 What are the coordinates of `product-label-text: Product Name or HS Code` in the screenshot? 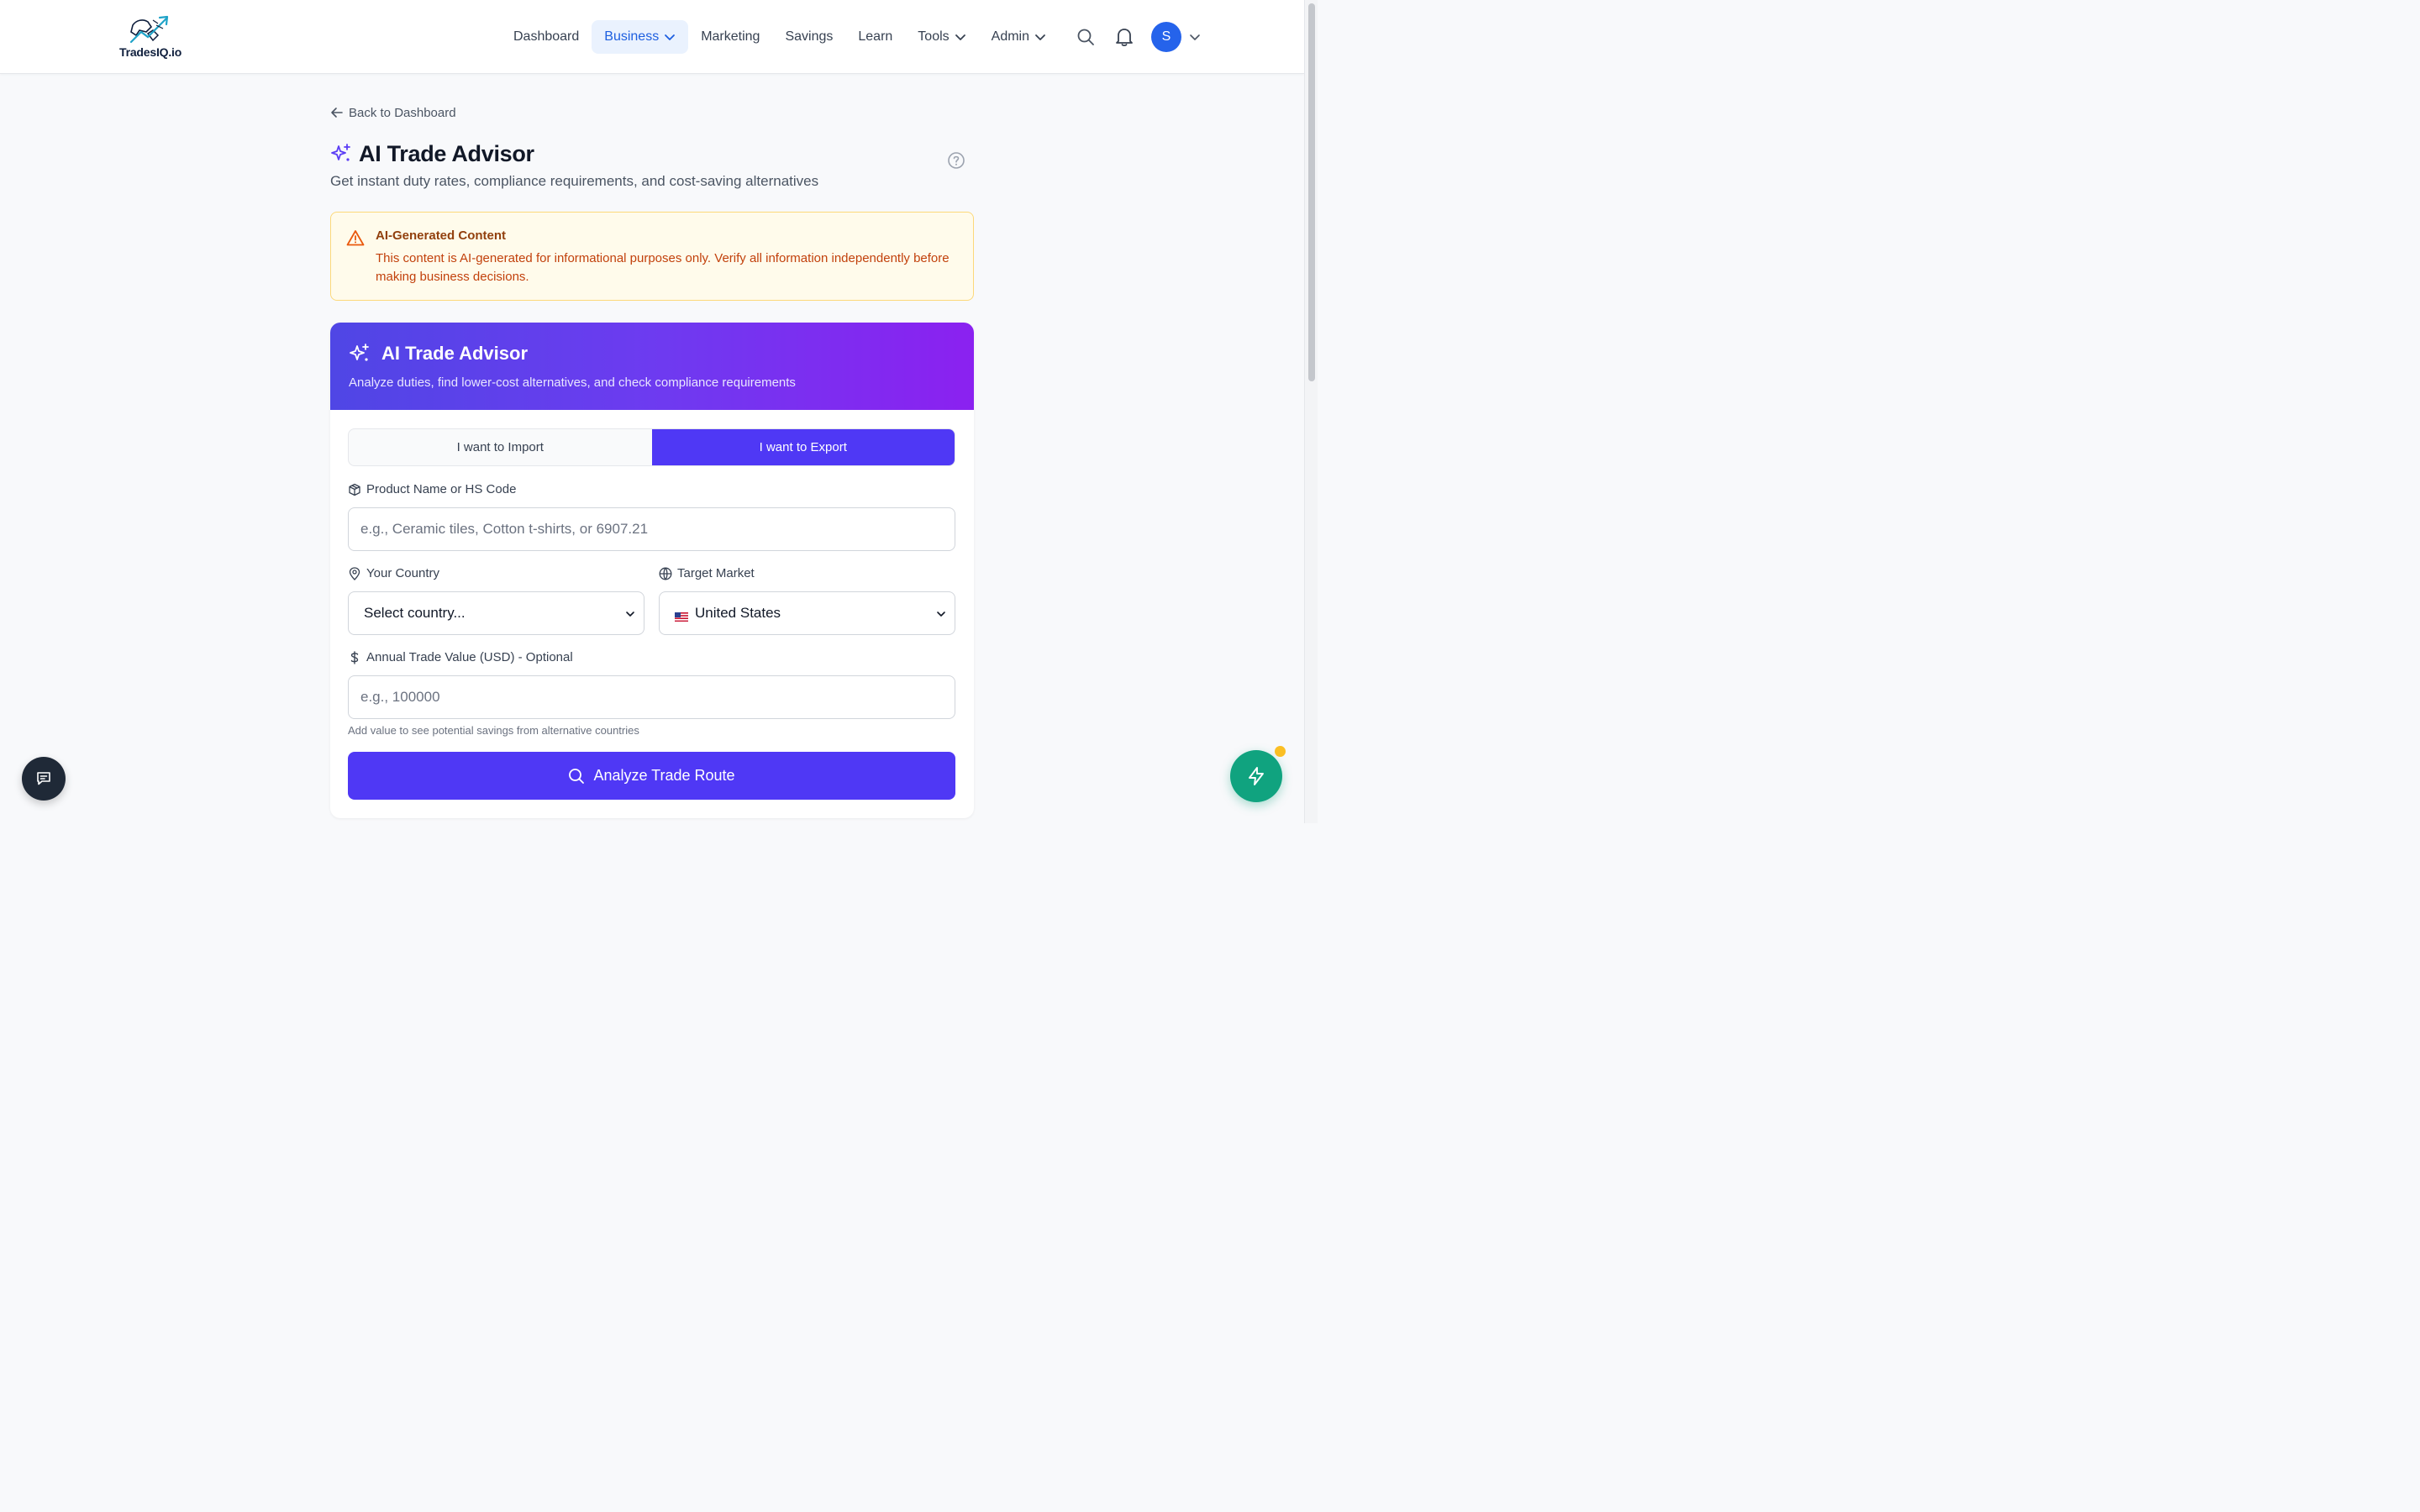 It's located at (441, 489).